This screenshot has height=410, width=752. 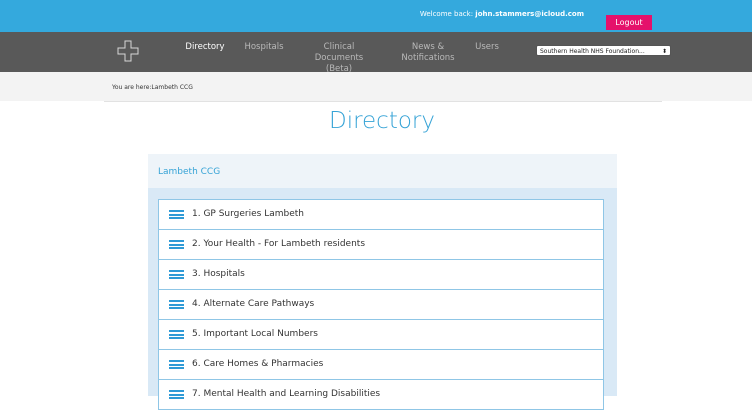 What do you see at coordinates (279, 244) in the screenshot?
I see `list-item-label: 2. Your Health - For Lambeth residents` at bounding box center [279, 244].